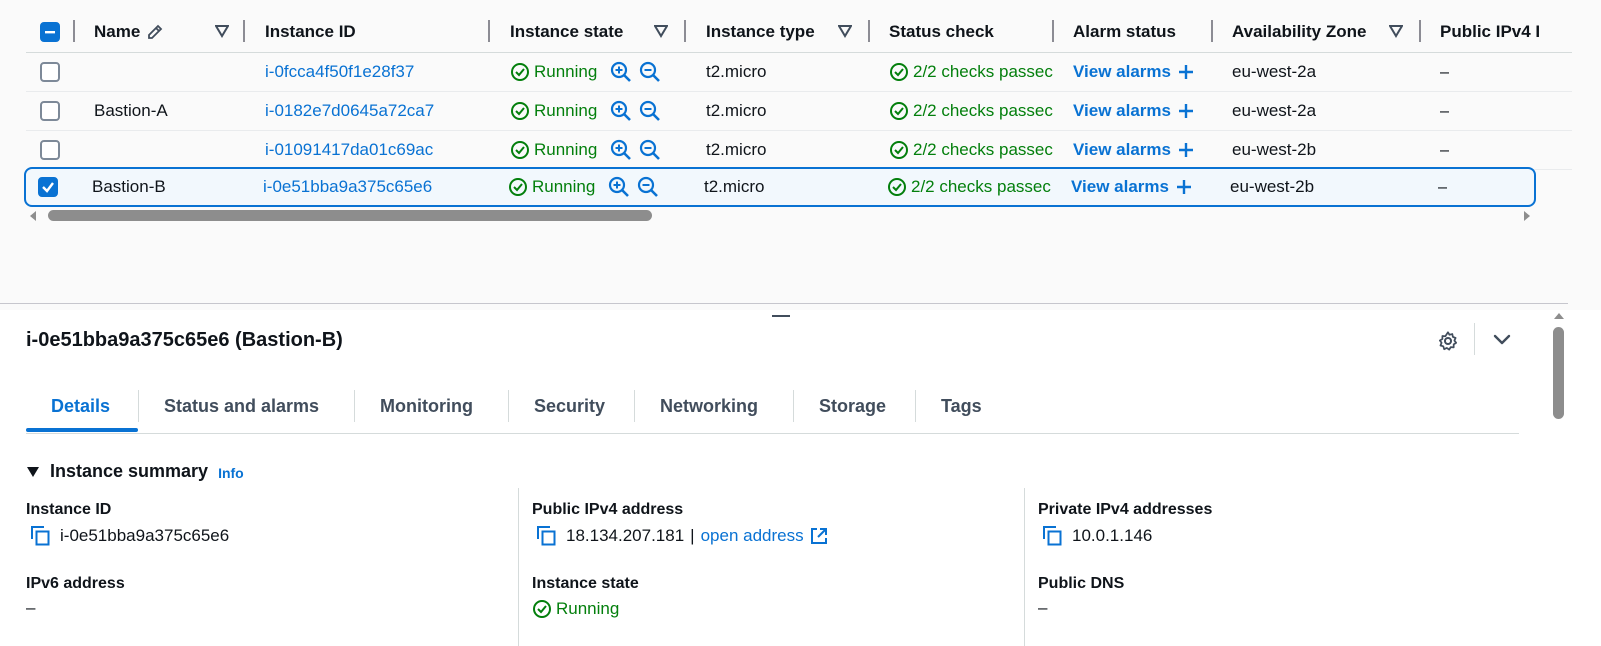 Image resolution: width=1601 pixels, height=646 pixels. I want to click on caret-down-icon, so click(33, 472).